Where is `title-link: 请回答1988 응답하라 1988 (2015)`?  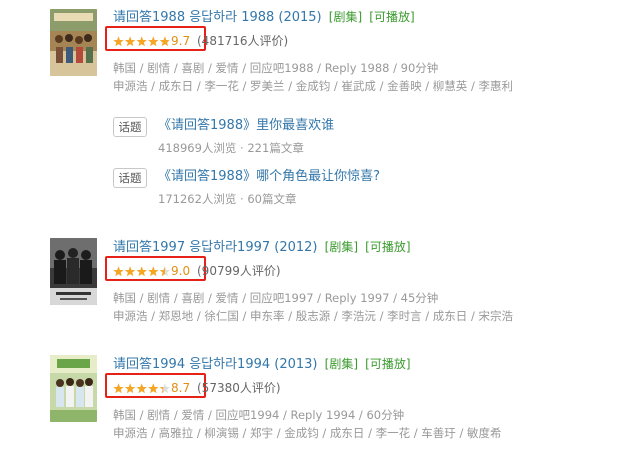
title-link: 请回答1988 응답하라 1988 (2015) is located at coordinates (217, 17).